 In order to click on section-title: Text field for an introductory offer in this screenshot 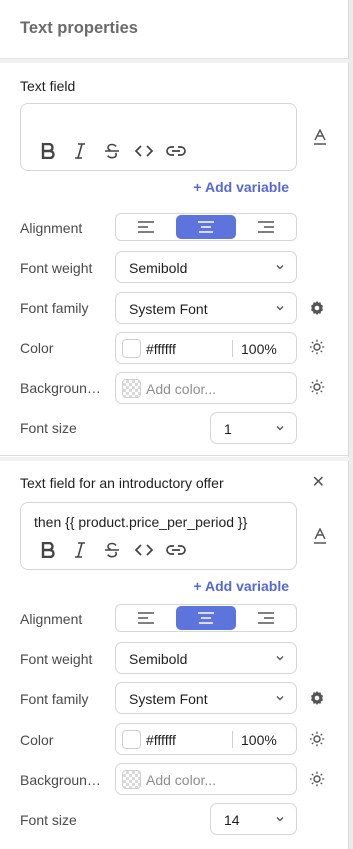, I will do `click(122, 483)`.